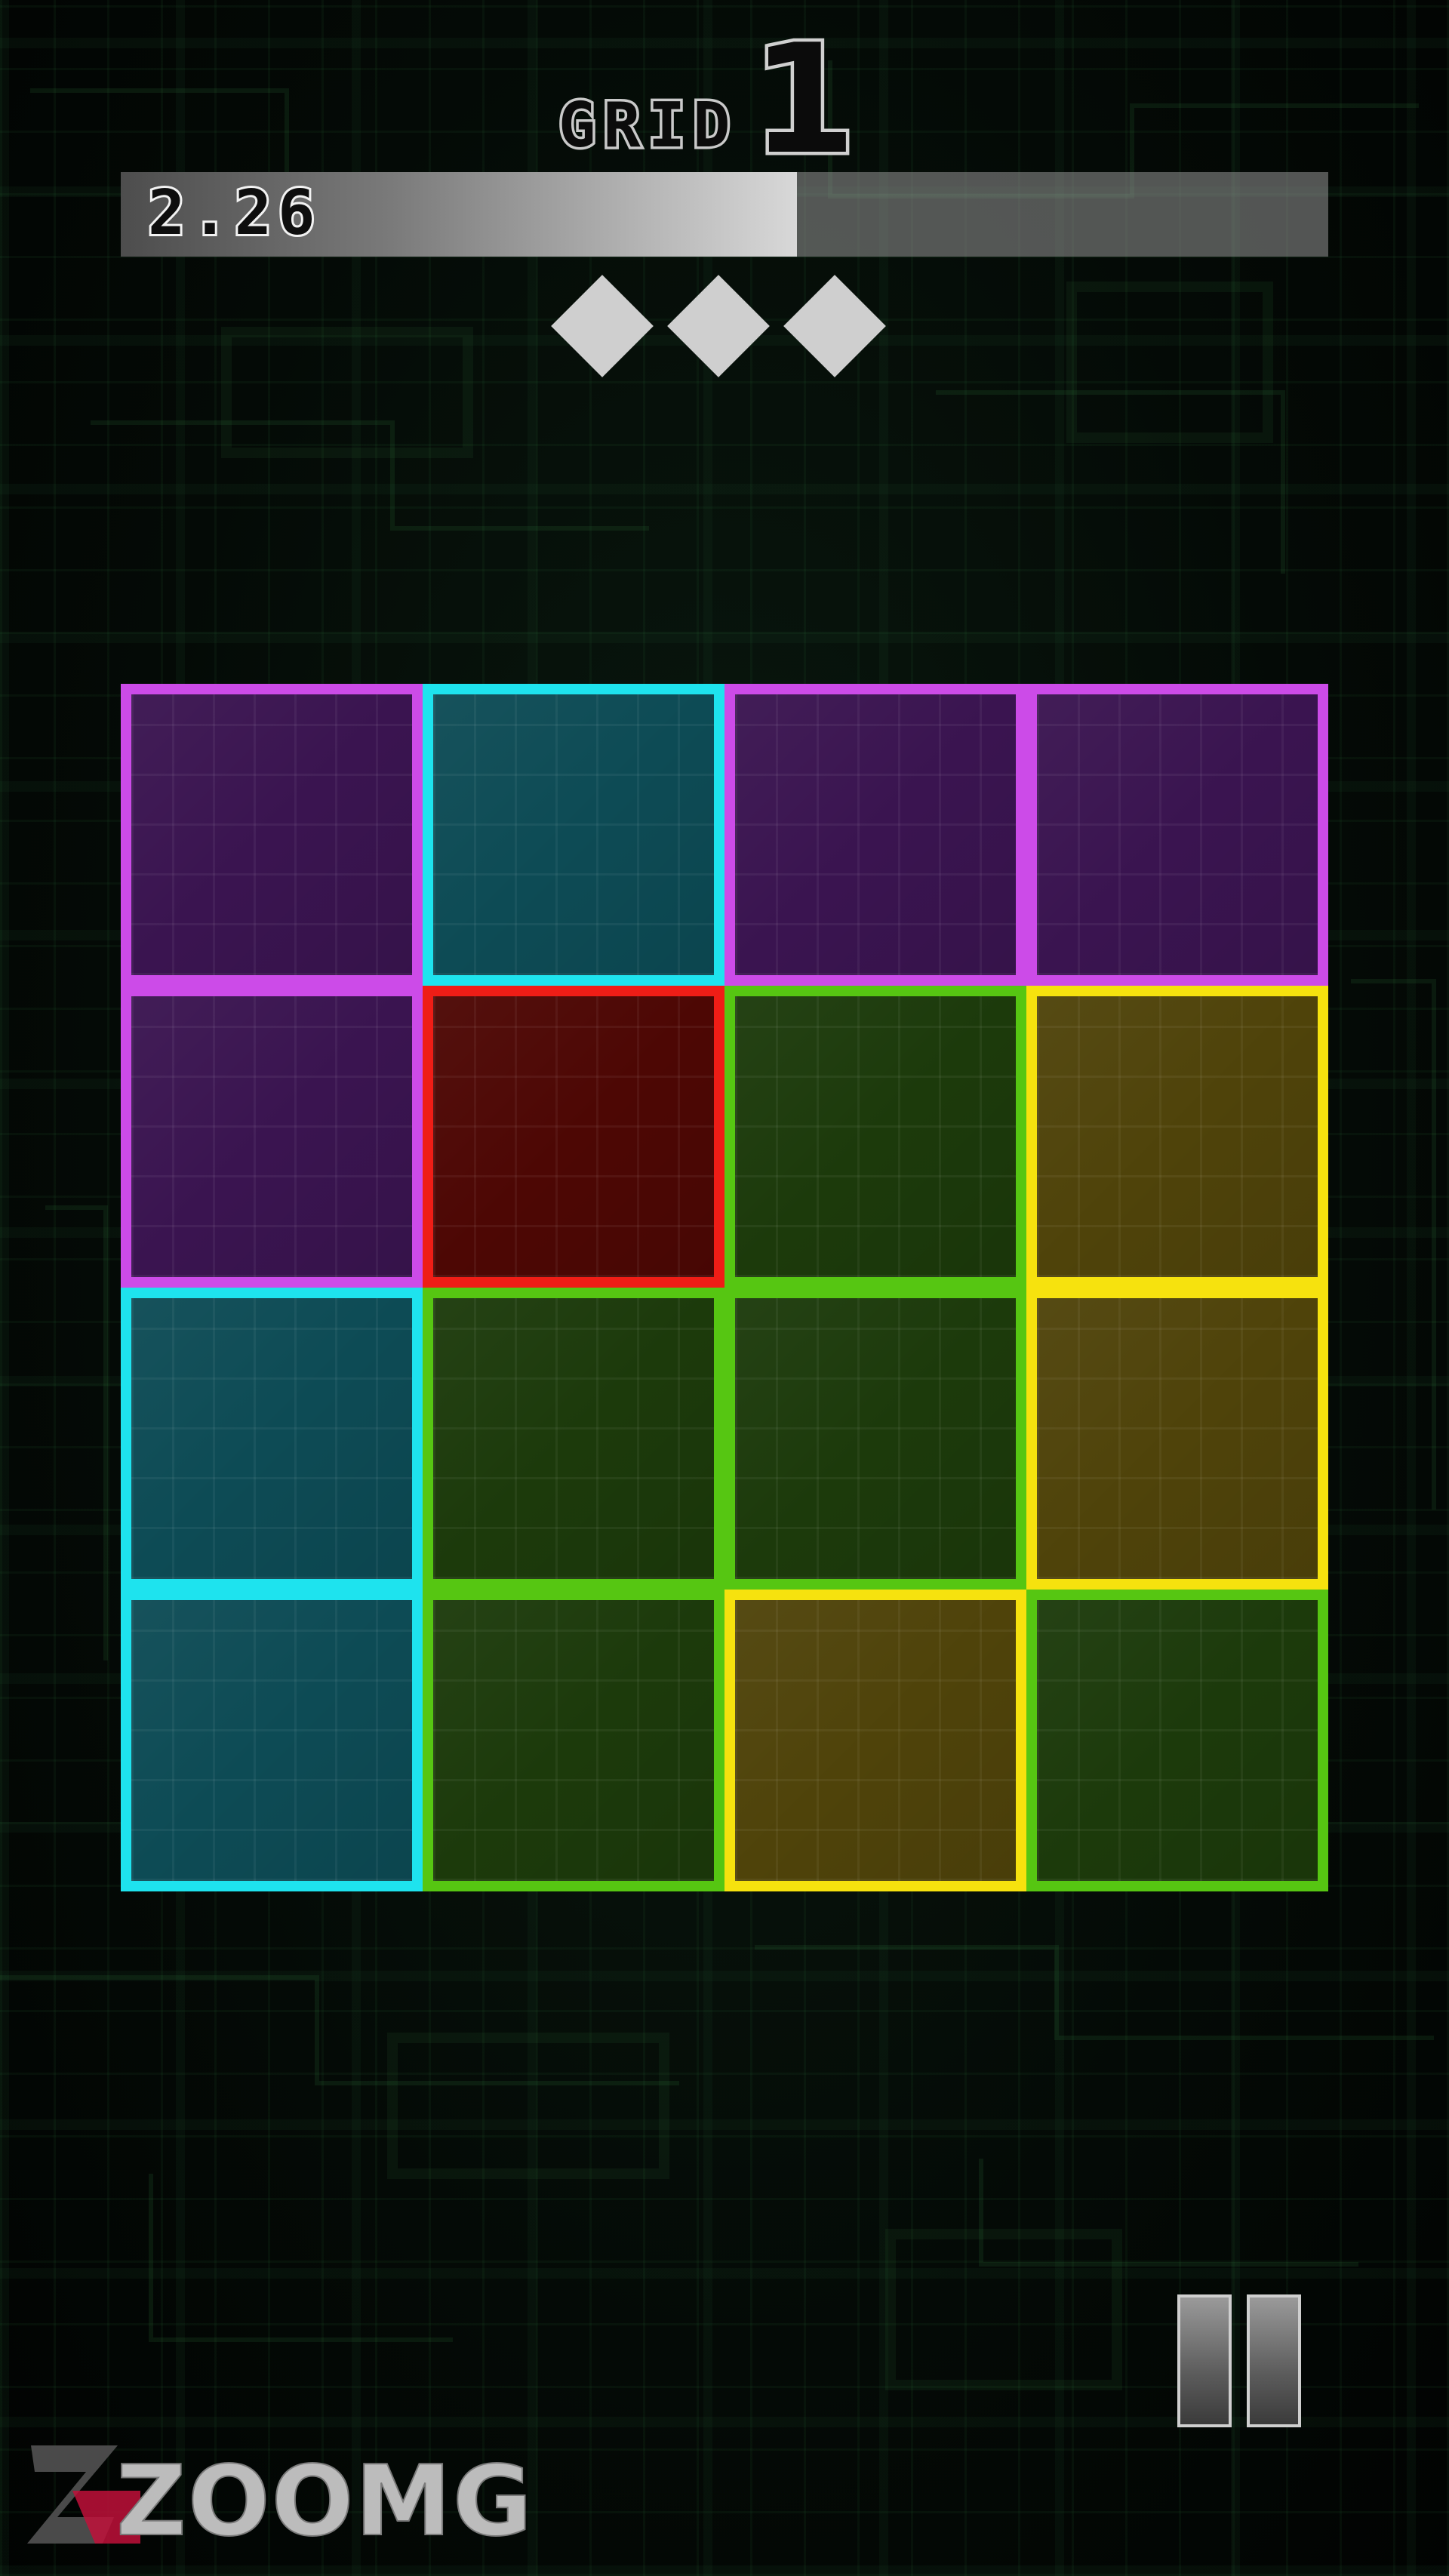 The width and height of the screenshot is (1449, 2576). I want to click on zoomg-logo: ZOOMG, so click(306, 2498).